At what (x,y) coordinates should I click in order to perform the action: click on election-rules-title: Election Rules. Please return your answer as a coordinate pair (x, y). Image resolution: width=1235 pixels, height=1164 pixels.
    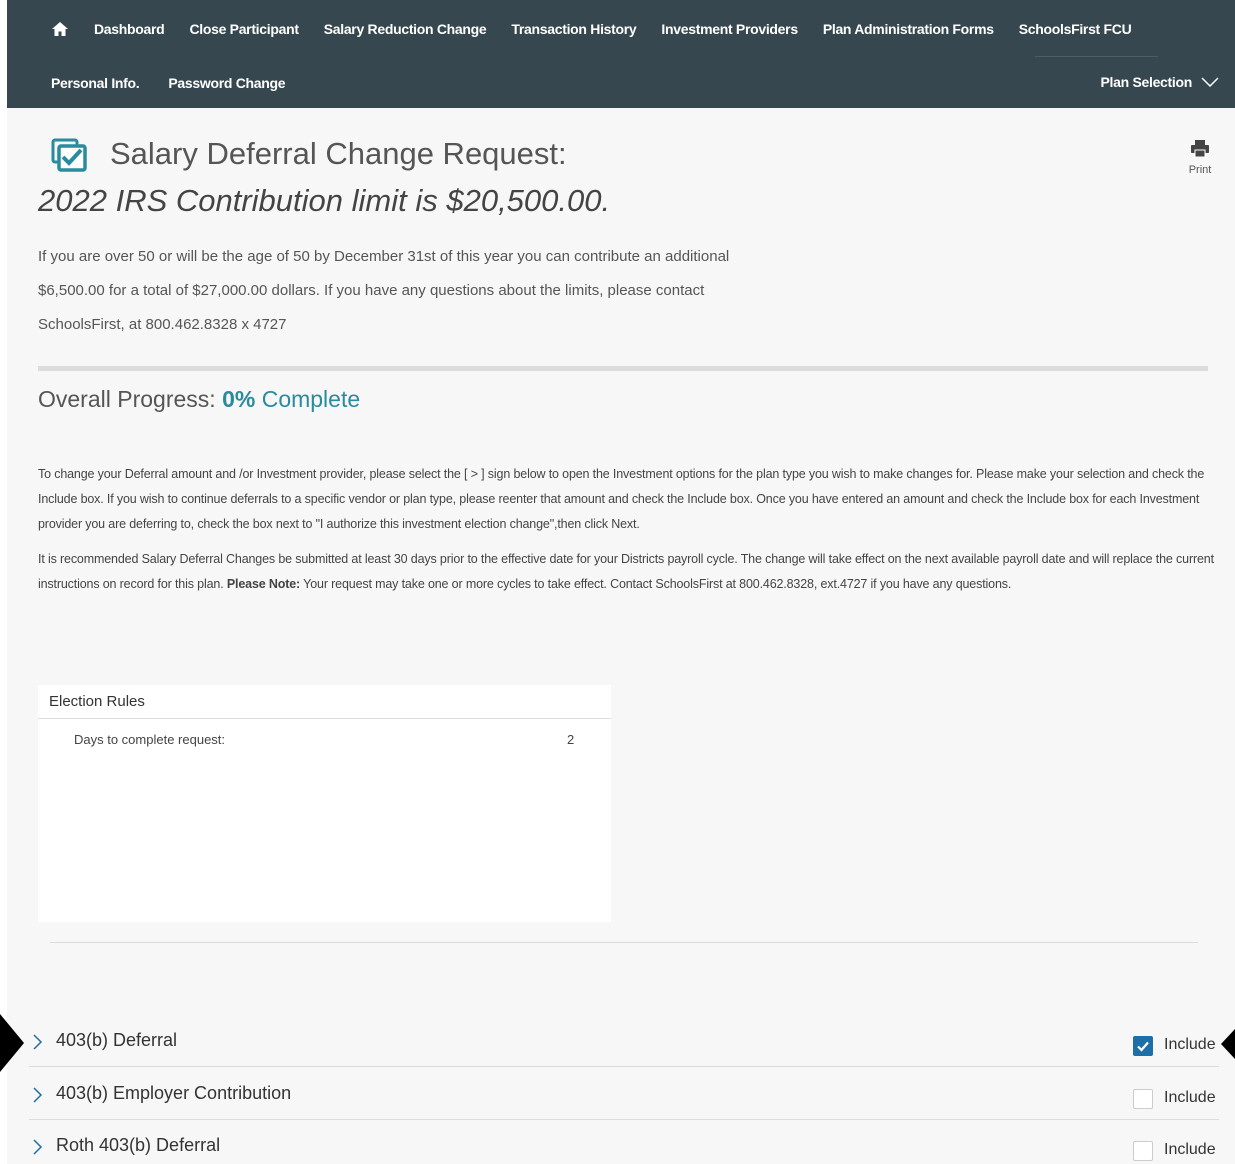
    Looking at the image, I should click on (324, 702).